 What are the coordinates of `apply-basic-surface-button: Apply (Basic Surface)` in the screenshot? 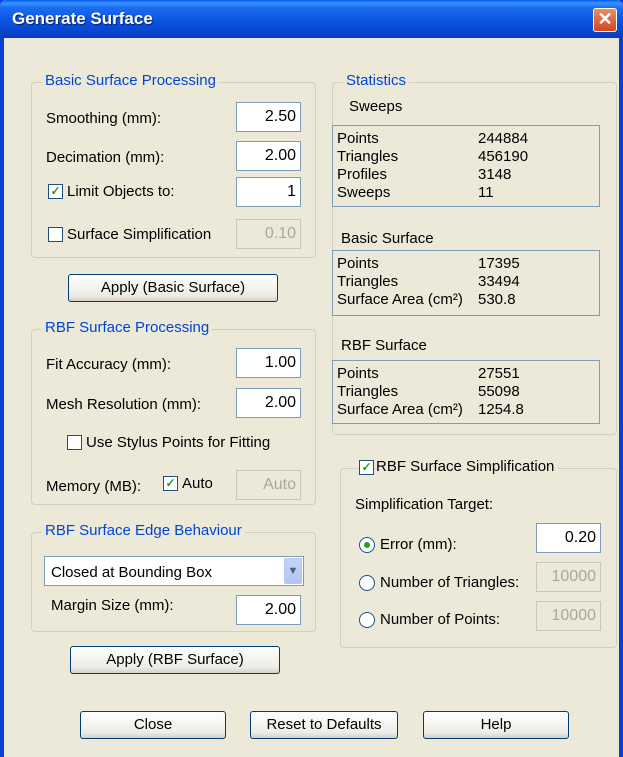 It's located at (173, 288).